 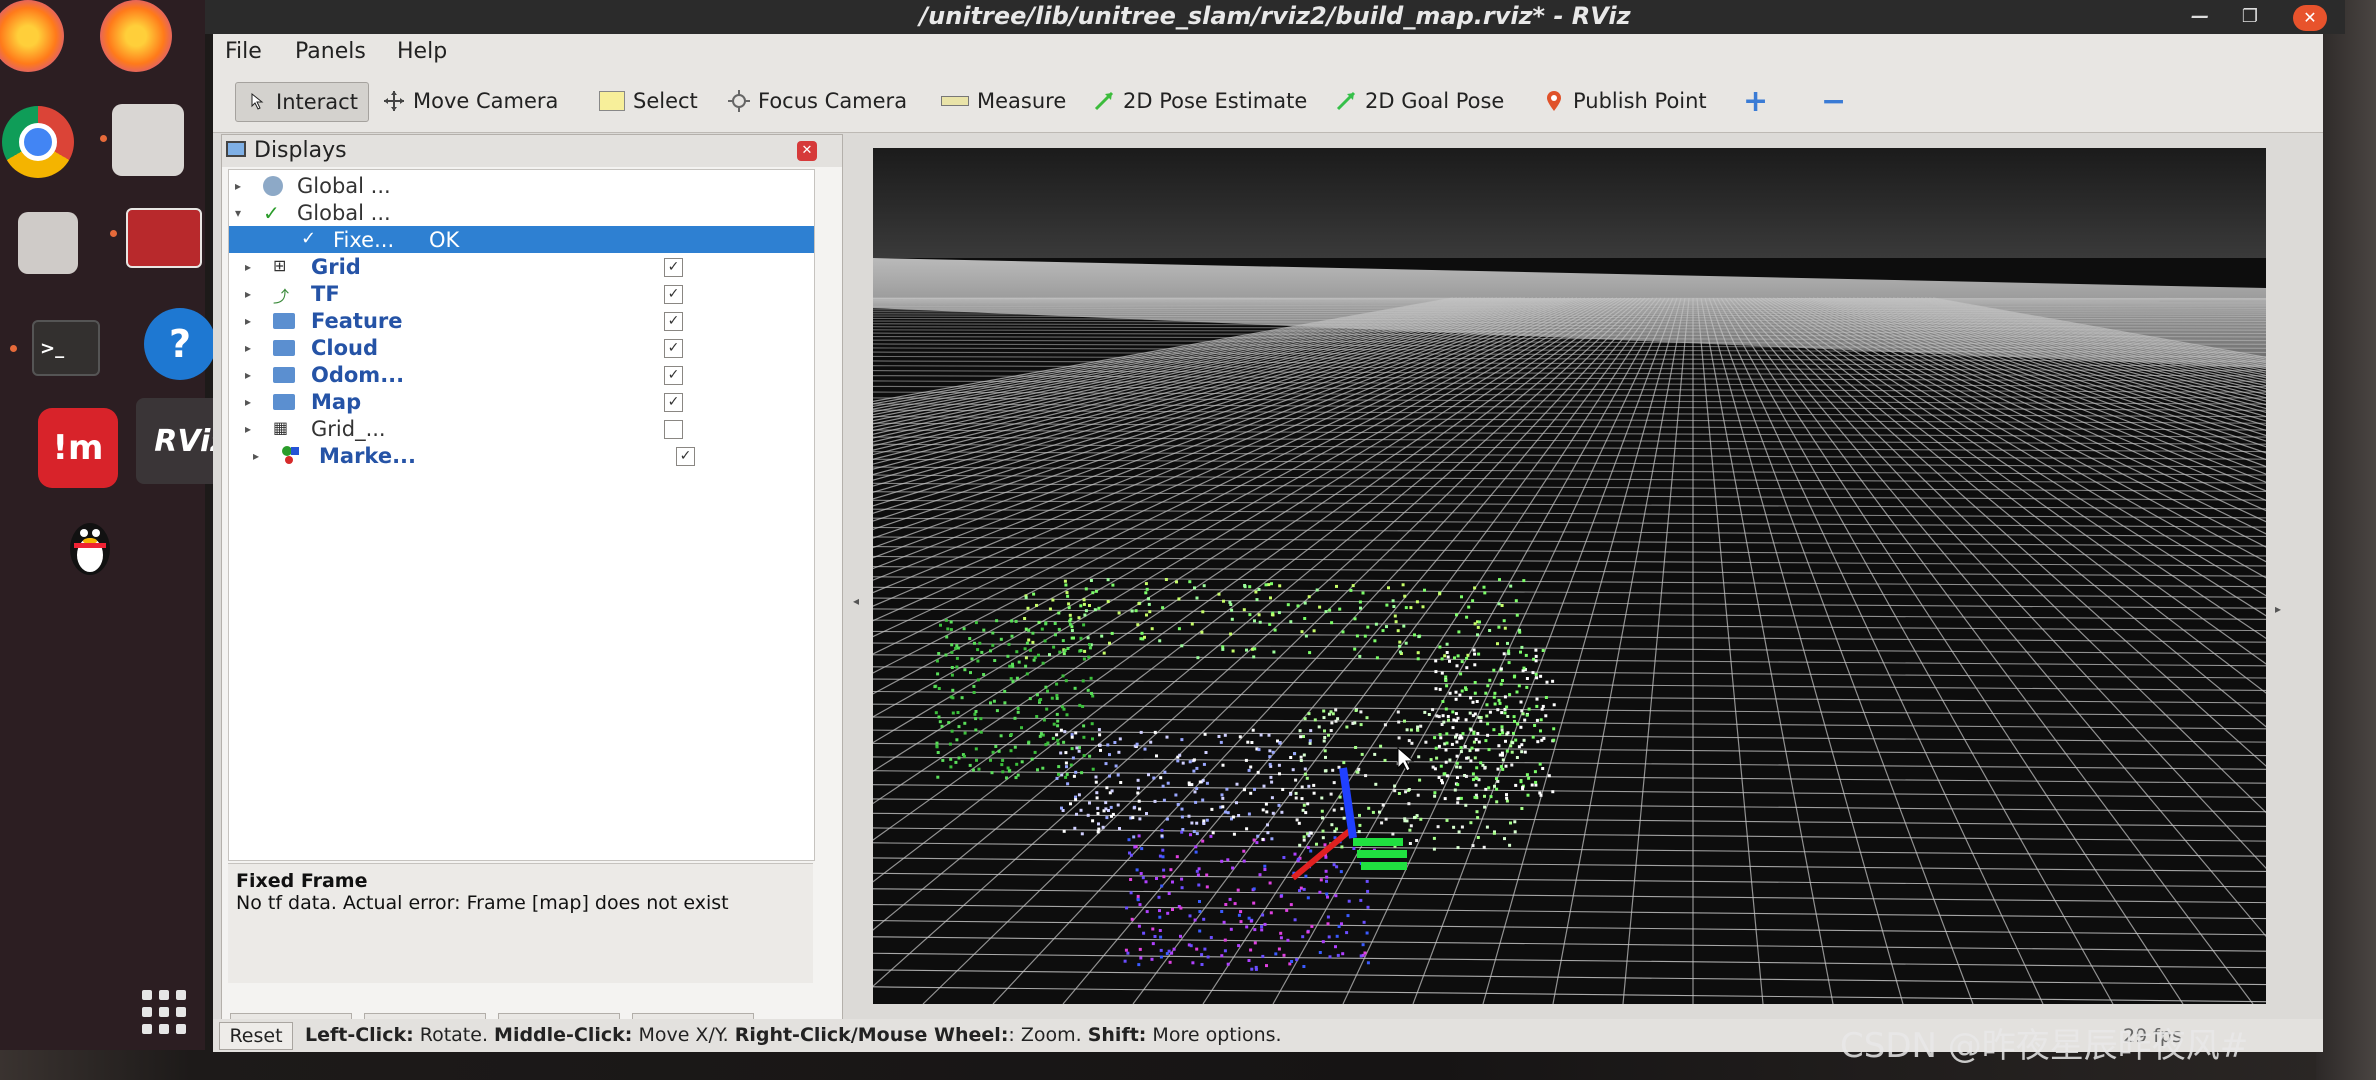 I want to click on map-checkbox: ✓, so click(x=673, y=402).